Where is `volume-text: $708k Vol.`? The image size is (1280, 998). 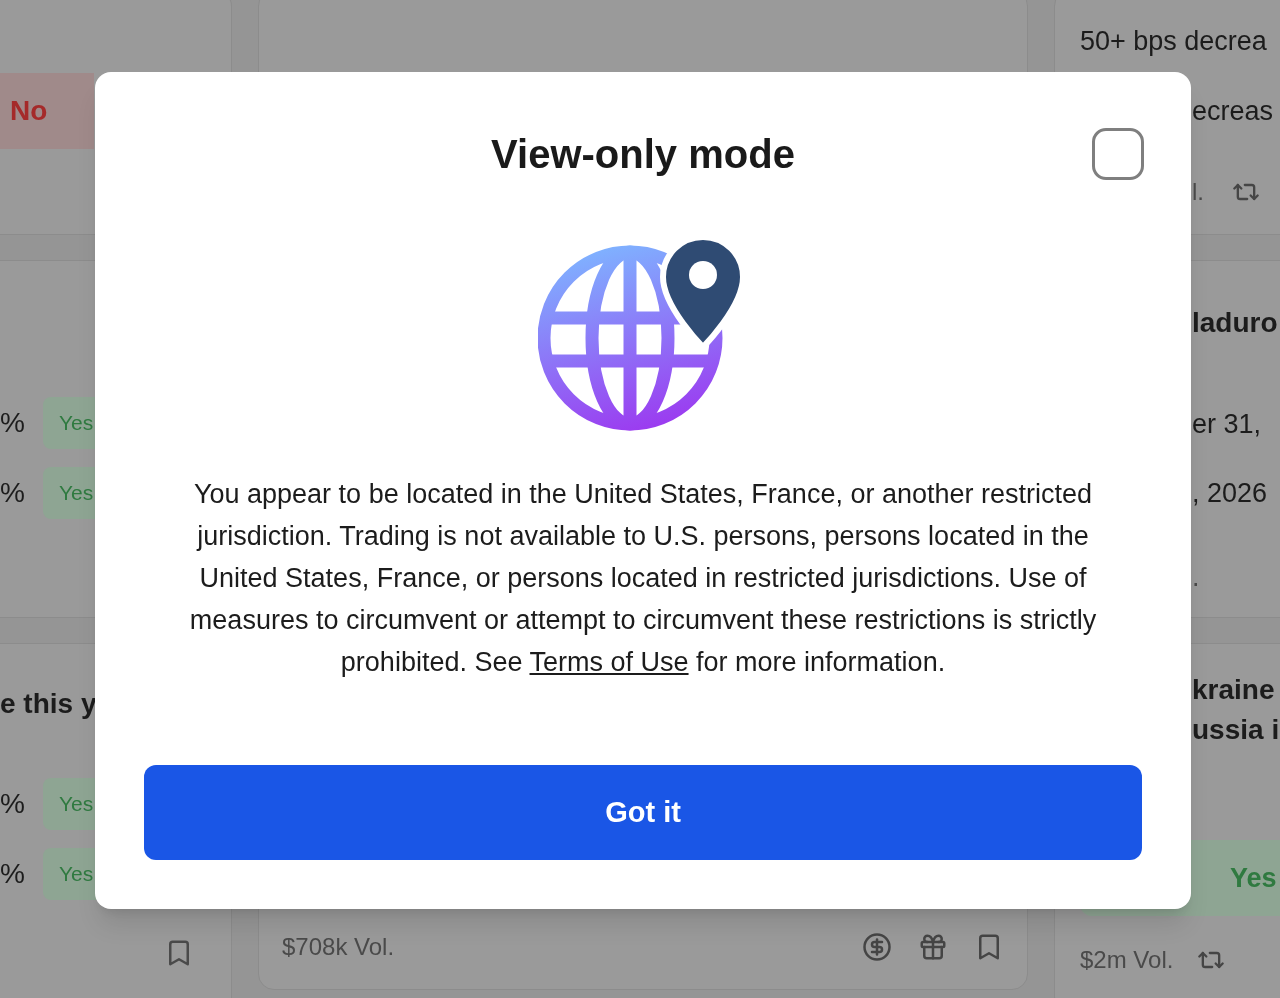
volume-text: $708k Vol. is located at coordinates (338, 947).